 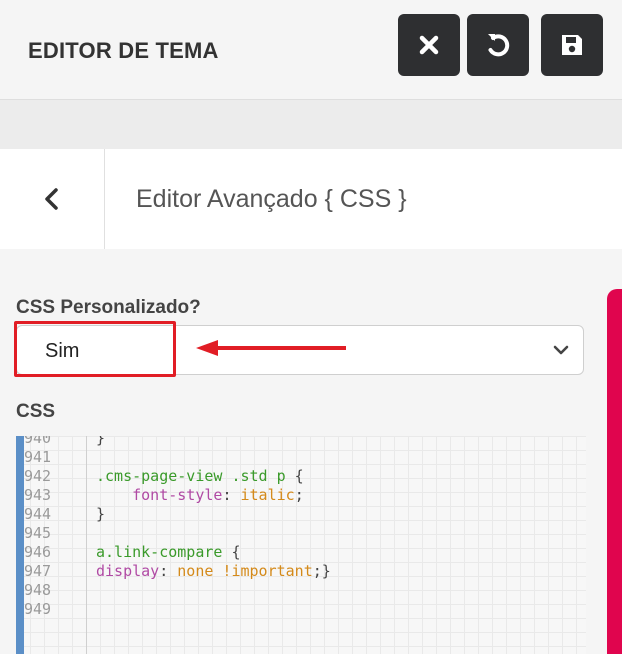 I want to click on code-line: a.link-compare {, so click(x=168, y=552).